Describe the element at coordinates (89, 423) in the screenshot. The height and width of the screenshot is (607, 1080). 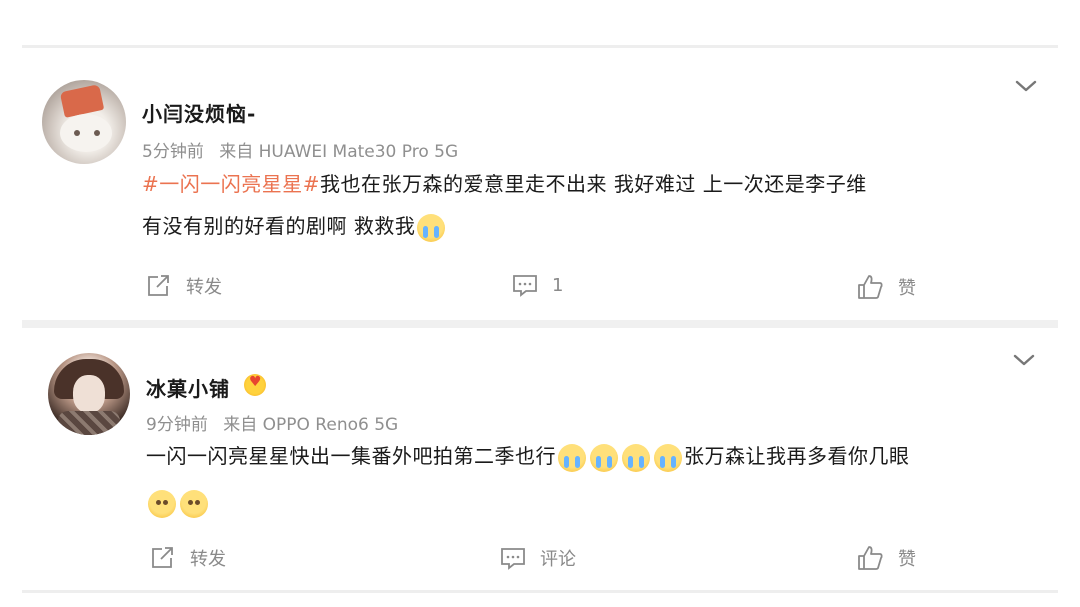
I see `avatar-scarf` at that location.